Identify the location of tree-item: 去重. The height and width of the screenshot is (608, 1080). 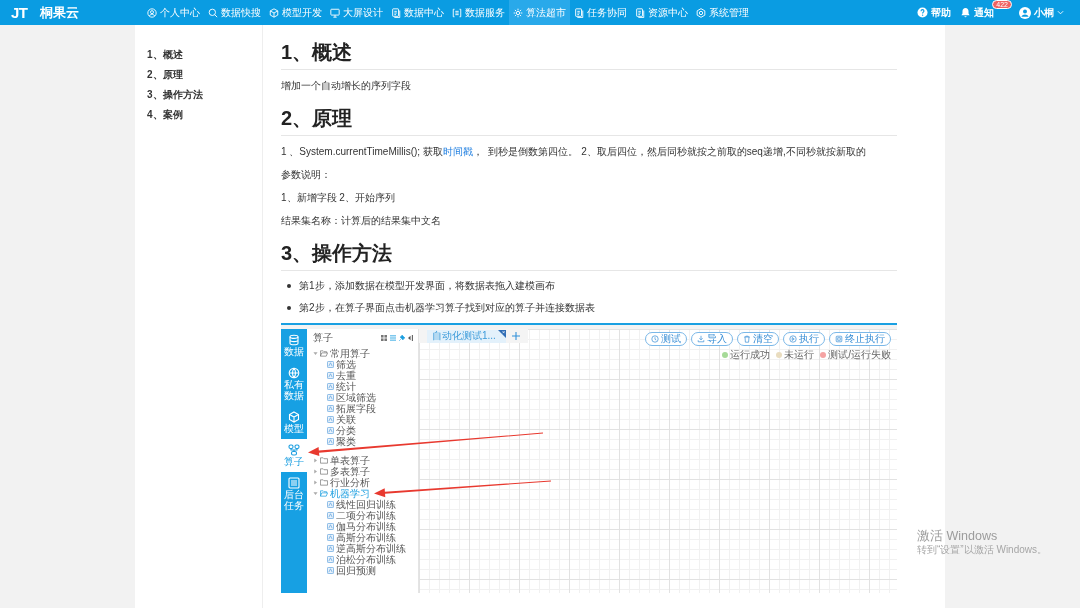
(341, 375).